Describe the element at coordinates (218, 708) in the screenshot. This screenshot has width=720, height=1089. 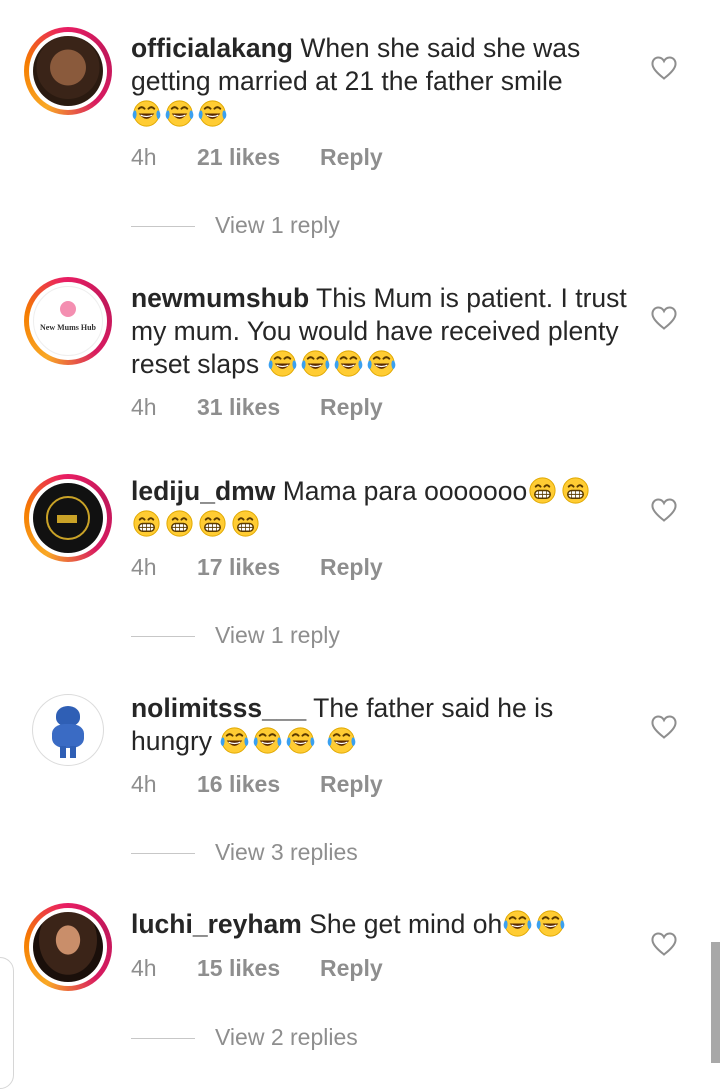
I see `comment-username: nolimitsss___` at that location.